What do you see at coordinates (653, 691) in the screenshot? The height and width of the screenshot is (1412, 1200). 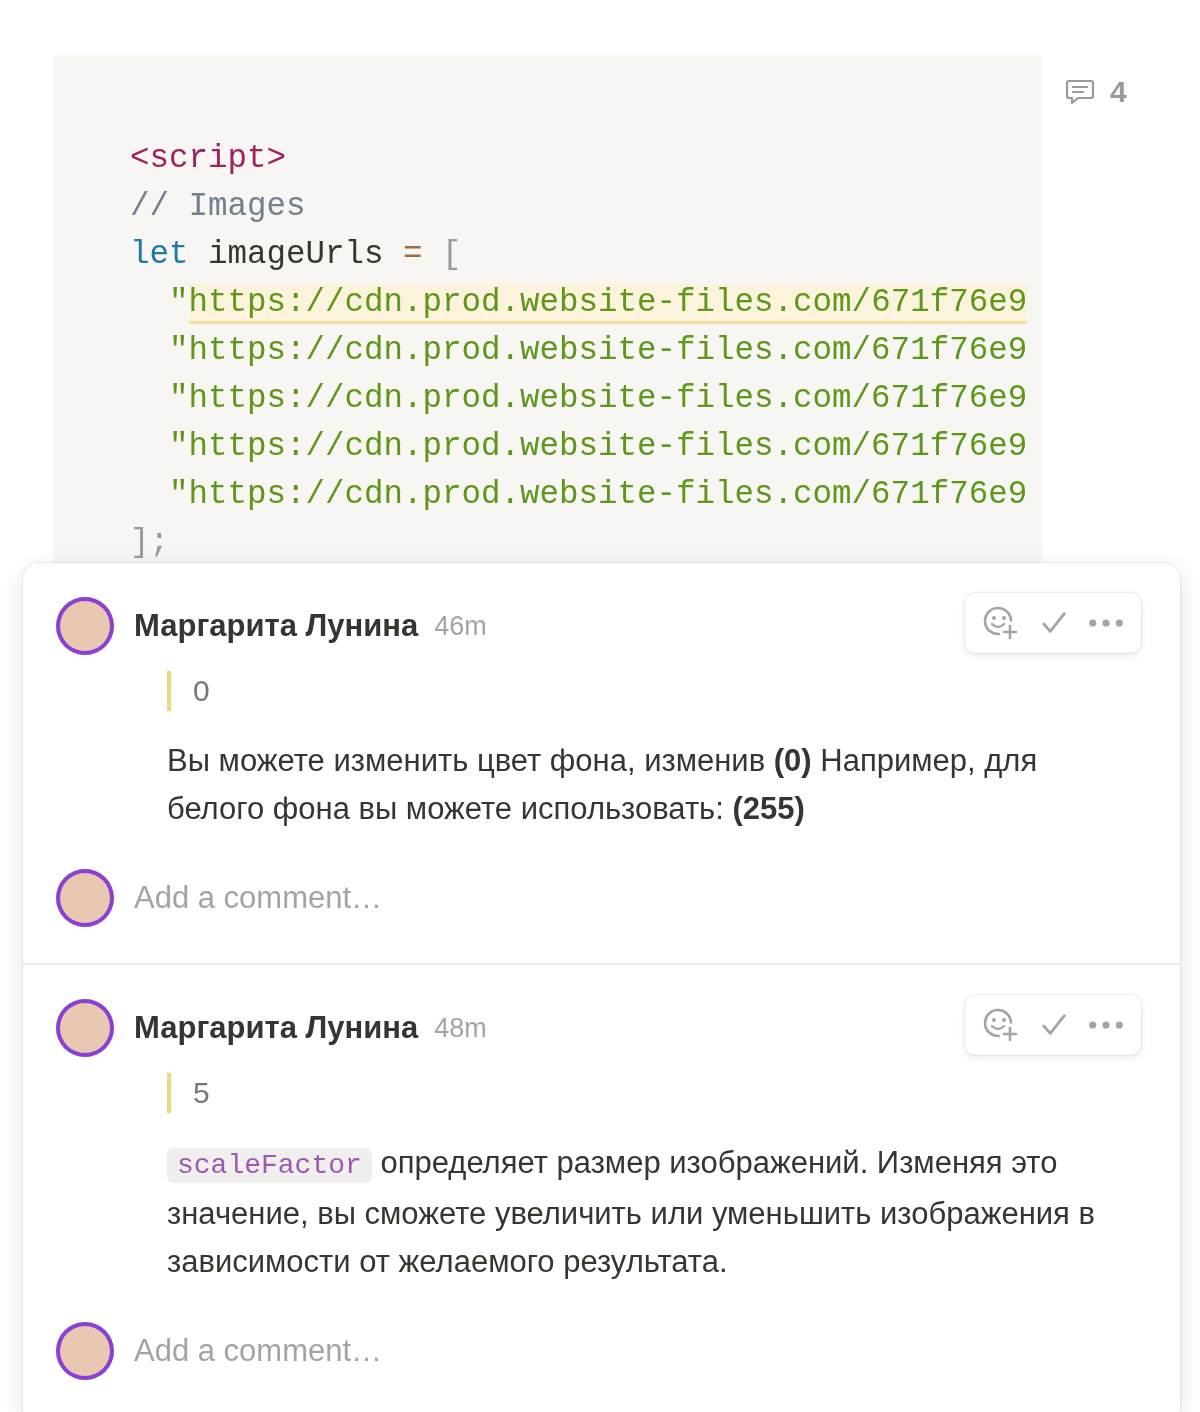 I see `quoted-text: 0` at bounding box center [653, 691].